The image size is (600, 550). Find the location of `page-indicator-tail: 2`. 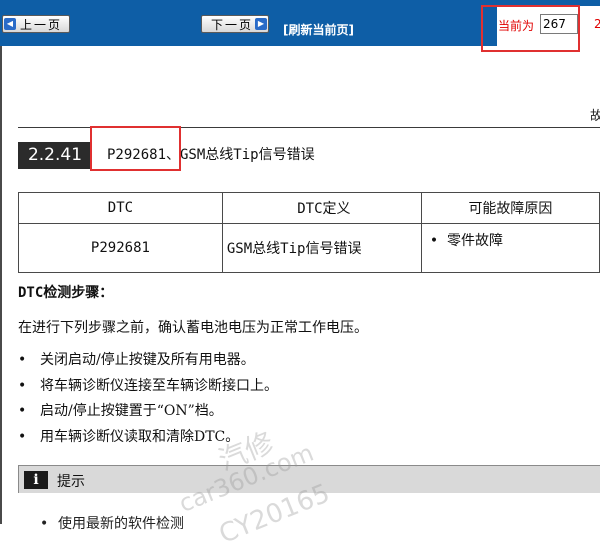

page-indicator-tail: 2 is located at coordinates (597, 24).